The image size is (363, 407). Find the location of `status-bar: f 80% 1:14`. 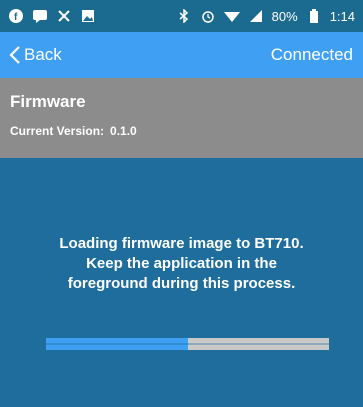

status-bar: f 80% 1:14 is located at coordinates (181, 16).